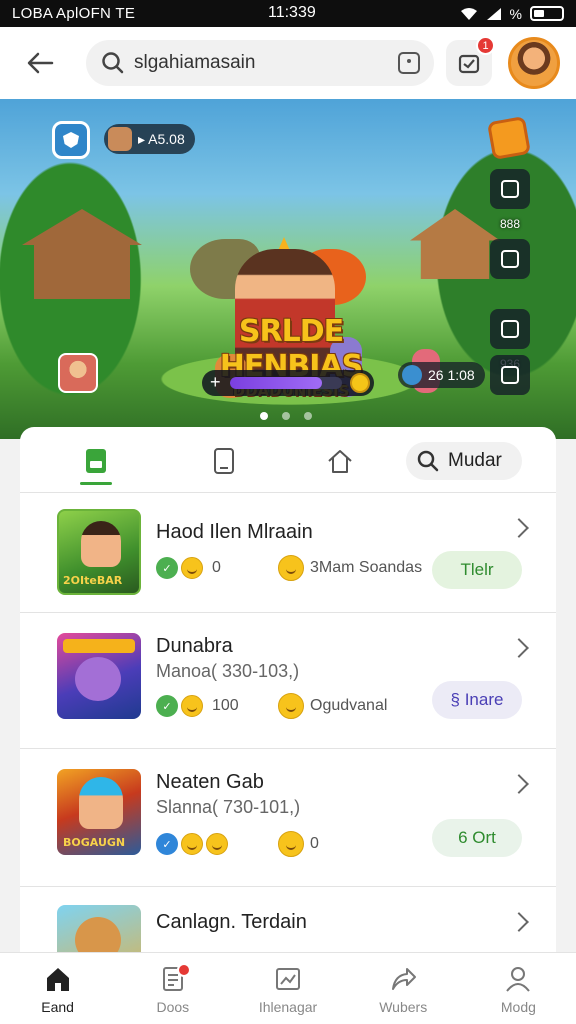 The image size is (576, 1024). I want to click on game-extra: 0, so click(298, 844).